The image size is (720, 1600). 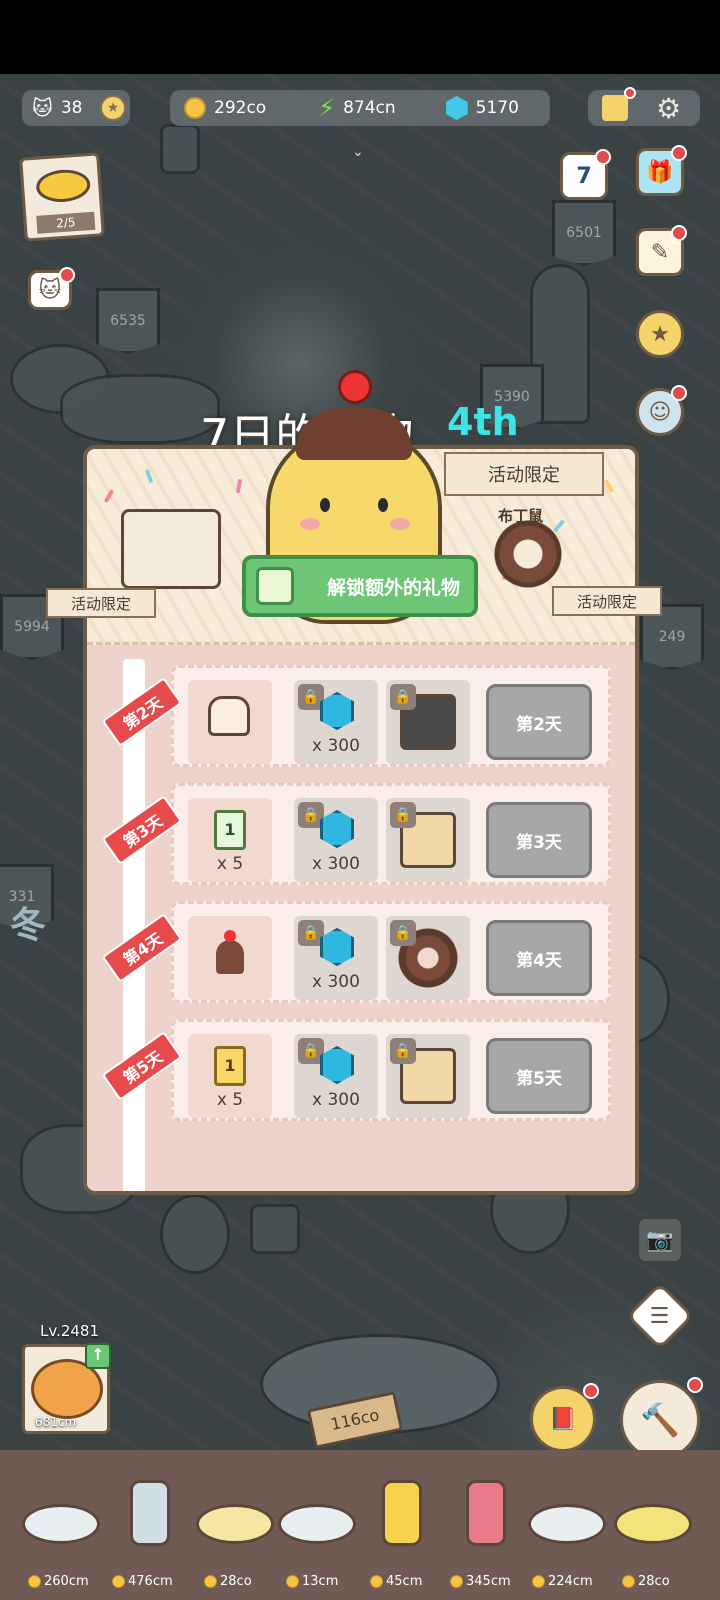 What do you see at coordinates (66, 222) in the screenshot?
I see `recipe-progress: 2/5` at bounding box center [66, 222].